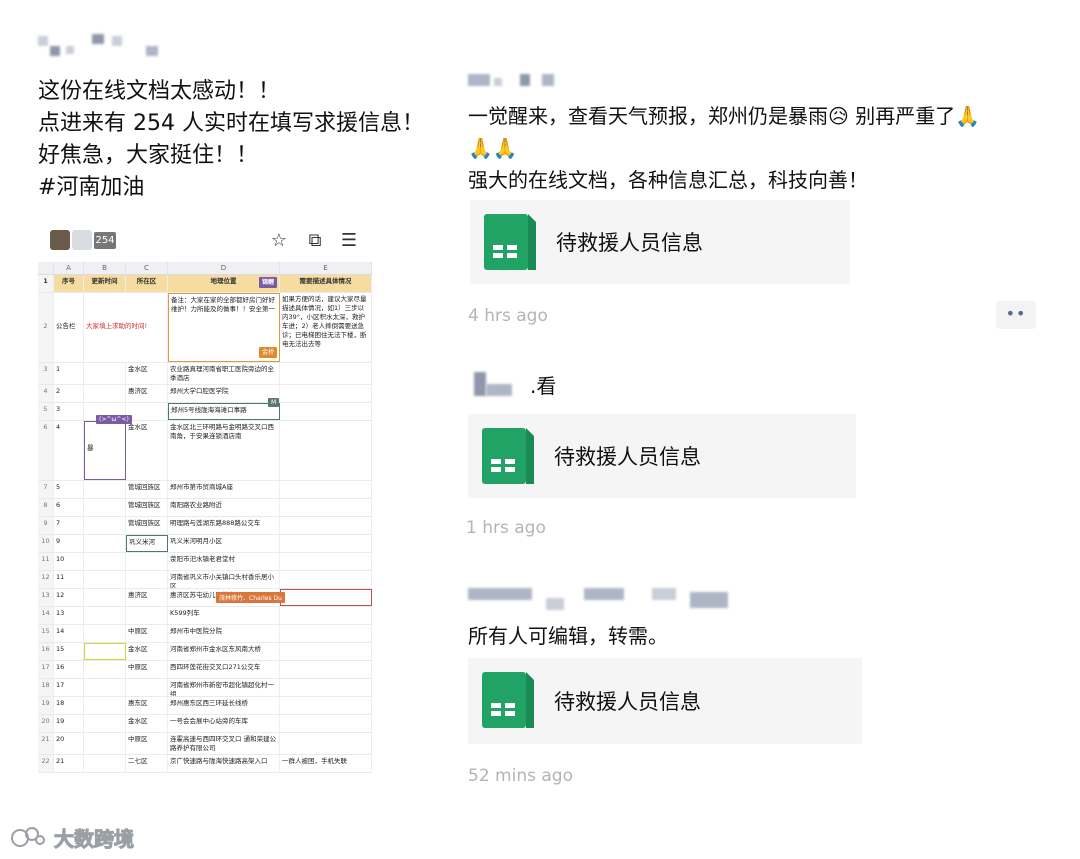 This screenshot has height=859, width=1080. I want to click on row-number: 15, so click(46, 633).